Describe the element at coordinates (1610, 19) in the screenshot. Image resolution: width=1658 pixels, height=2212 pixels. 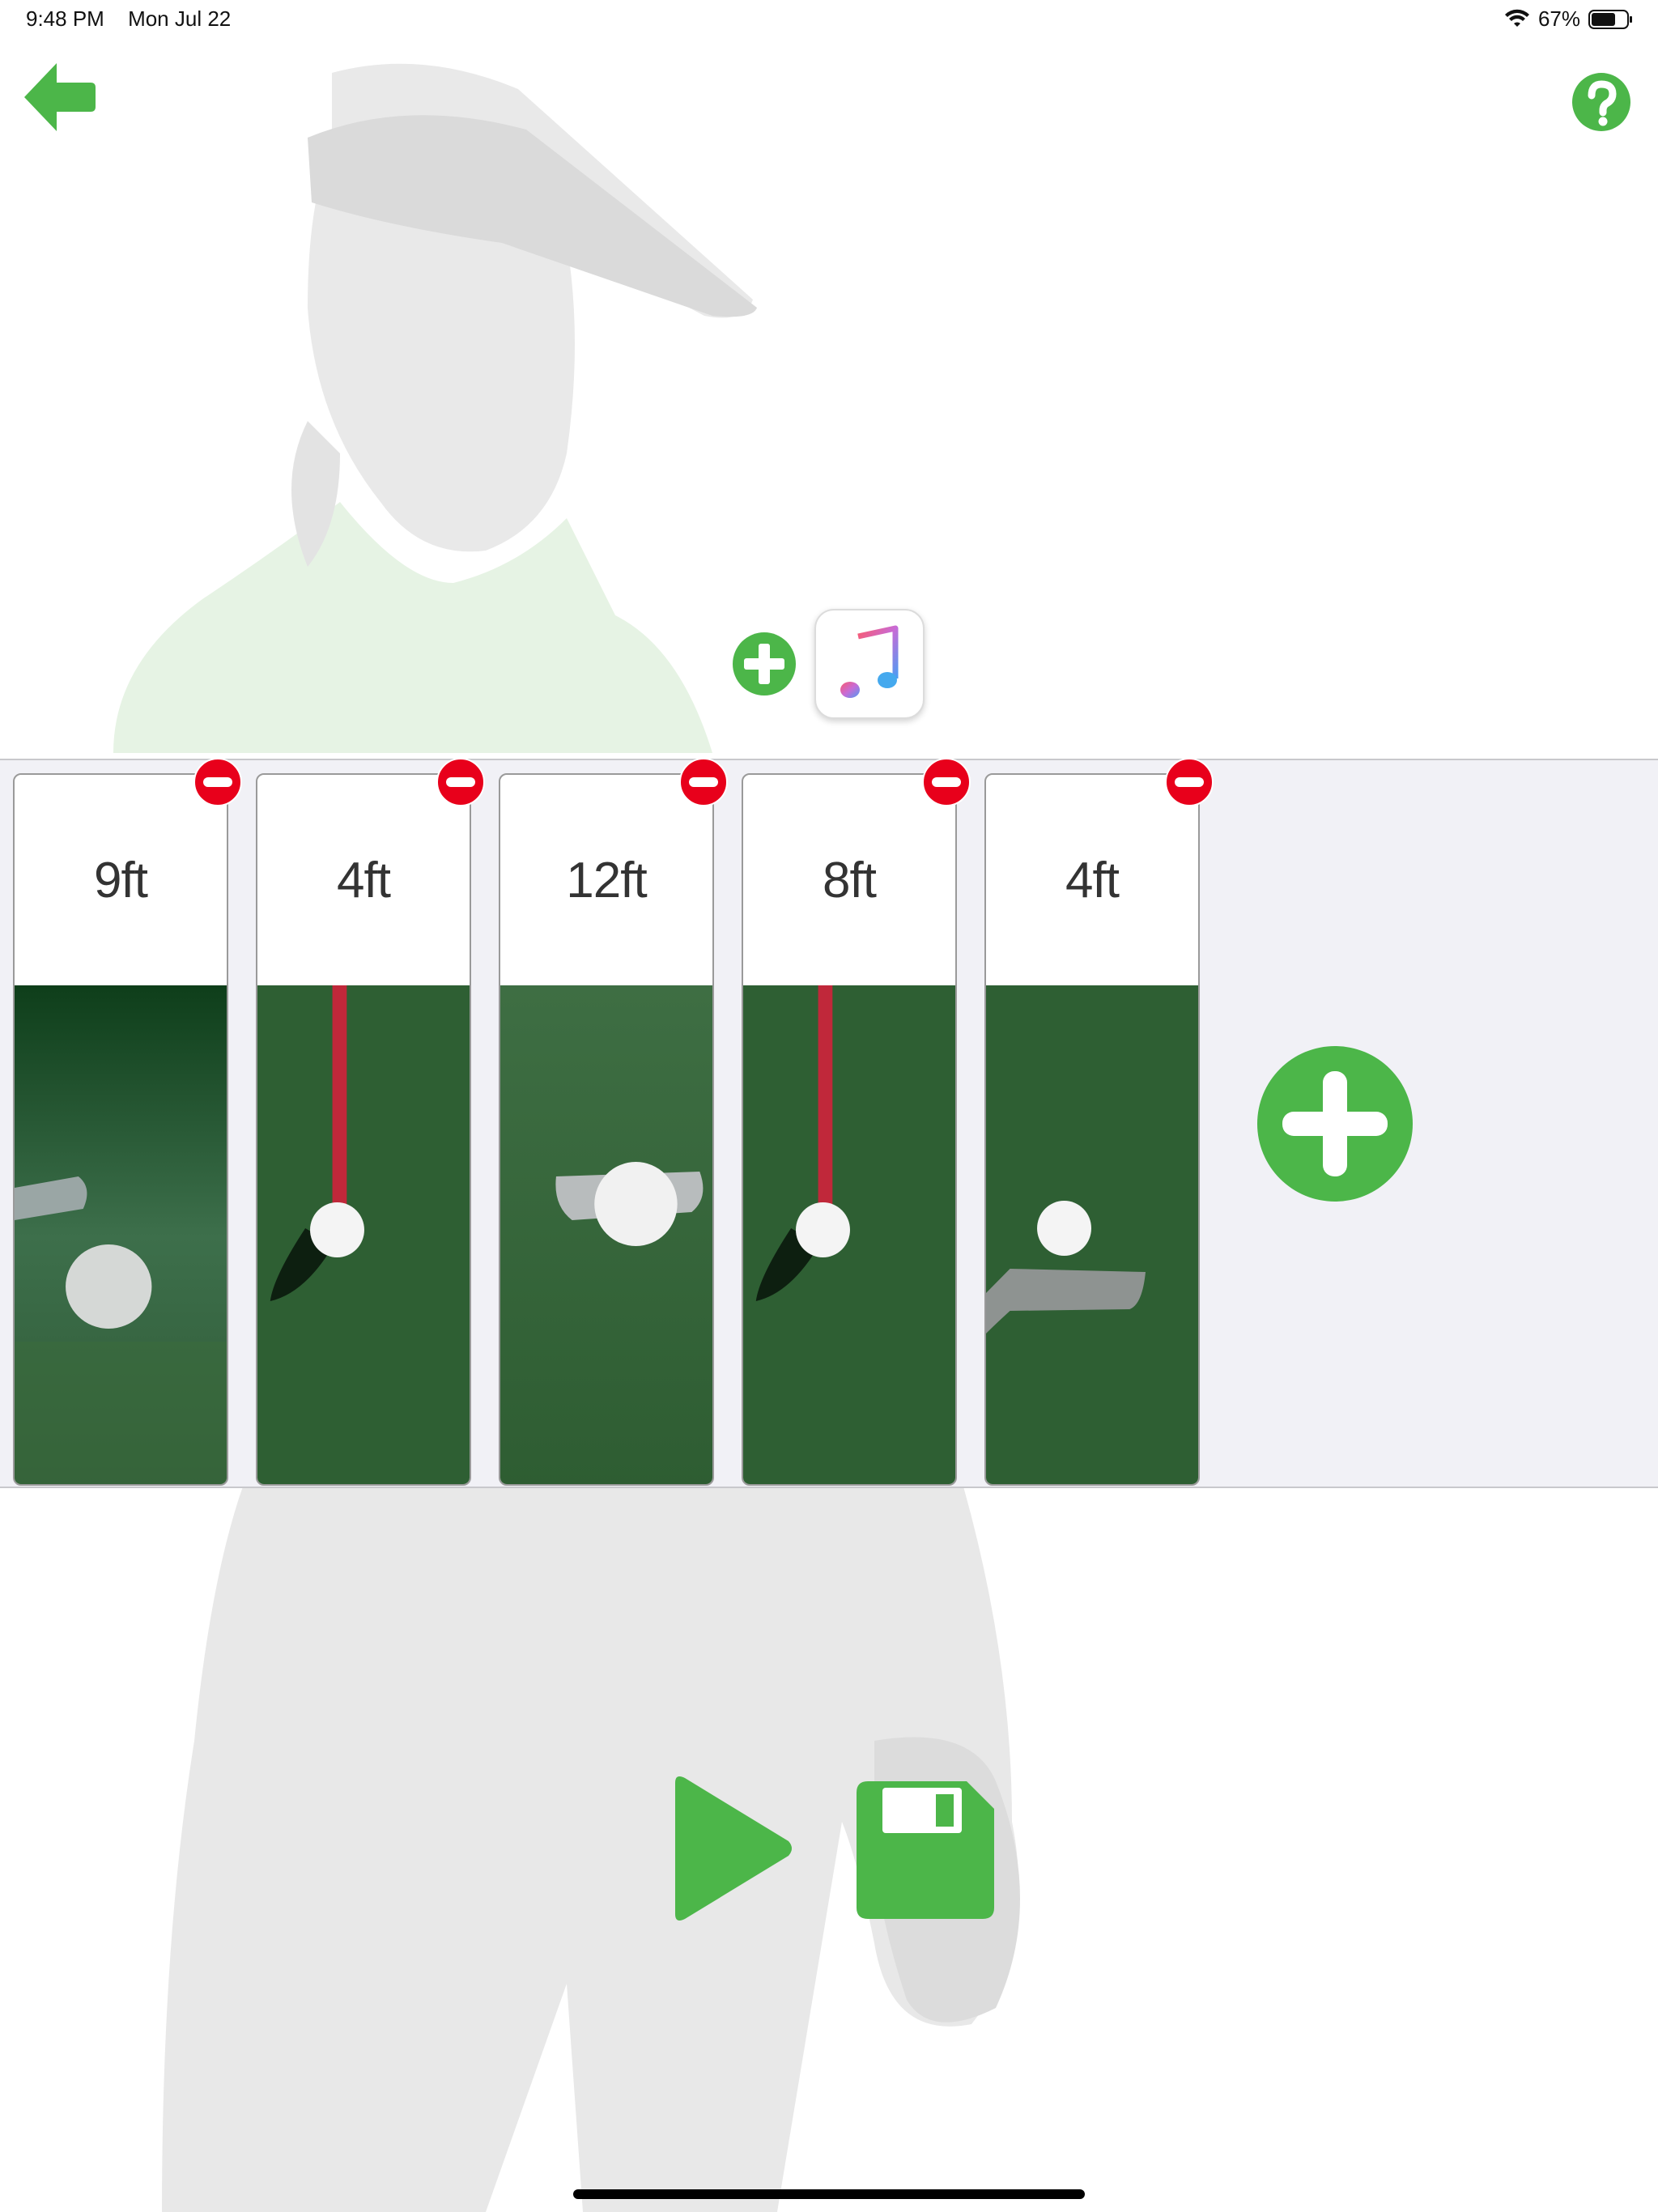
I see `battery-icon` at that location.